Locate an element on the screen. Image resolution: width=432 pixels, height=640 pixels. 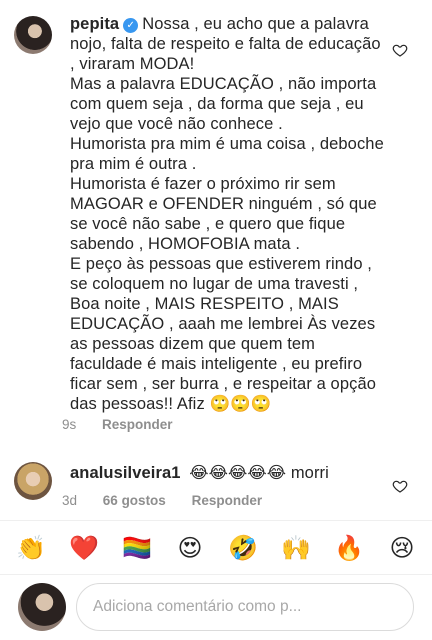
comment-text: analusilveira1 😂😂😂😂😂 morri is located at coordinates (228, 473).